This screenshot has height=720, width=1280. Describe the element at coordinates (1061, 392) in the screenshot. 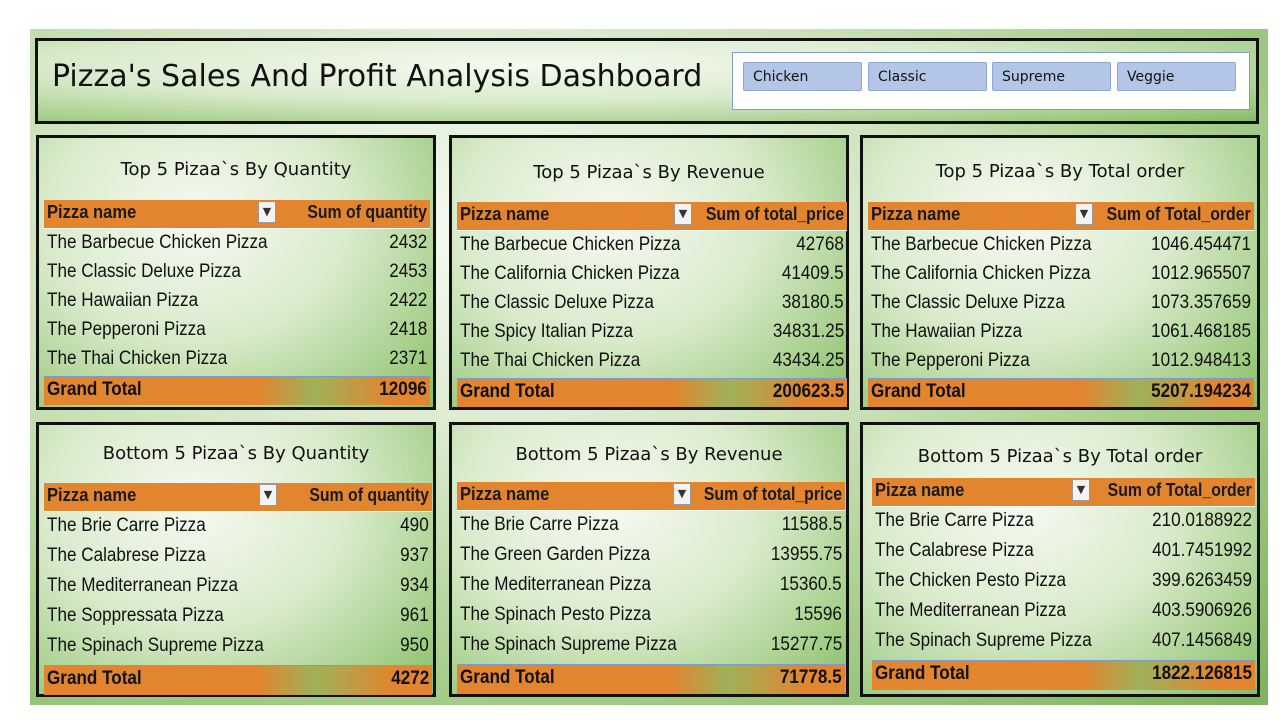

I see `grand-total-row: Grand Total 5207.194234` at that location.